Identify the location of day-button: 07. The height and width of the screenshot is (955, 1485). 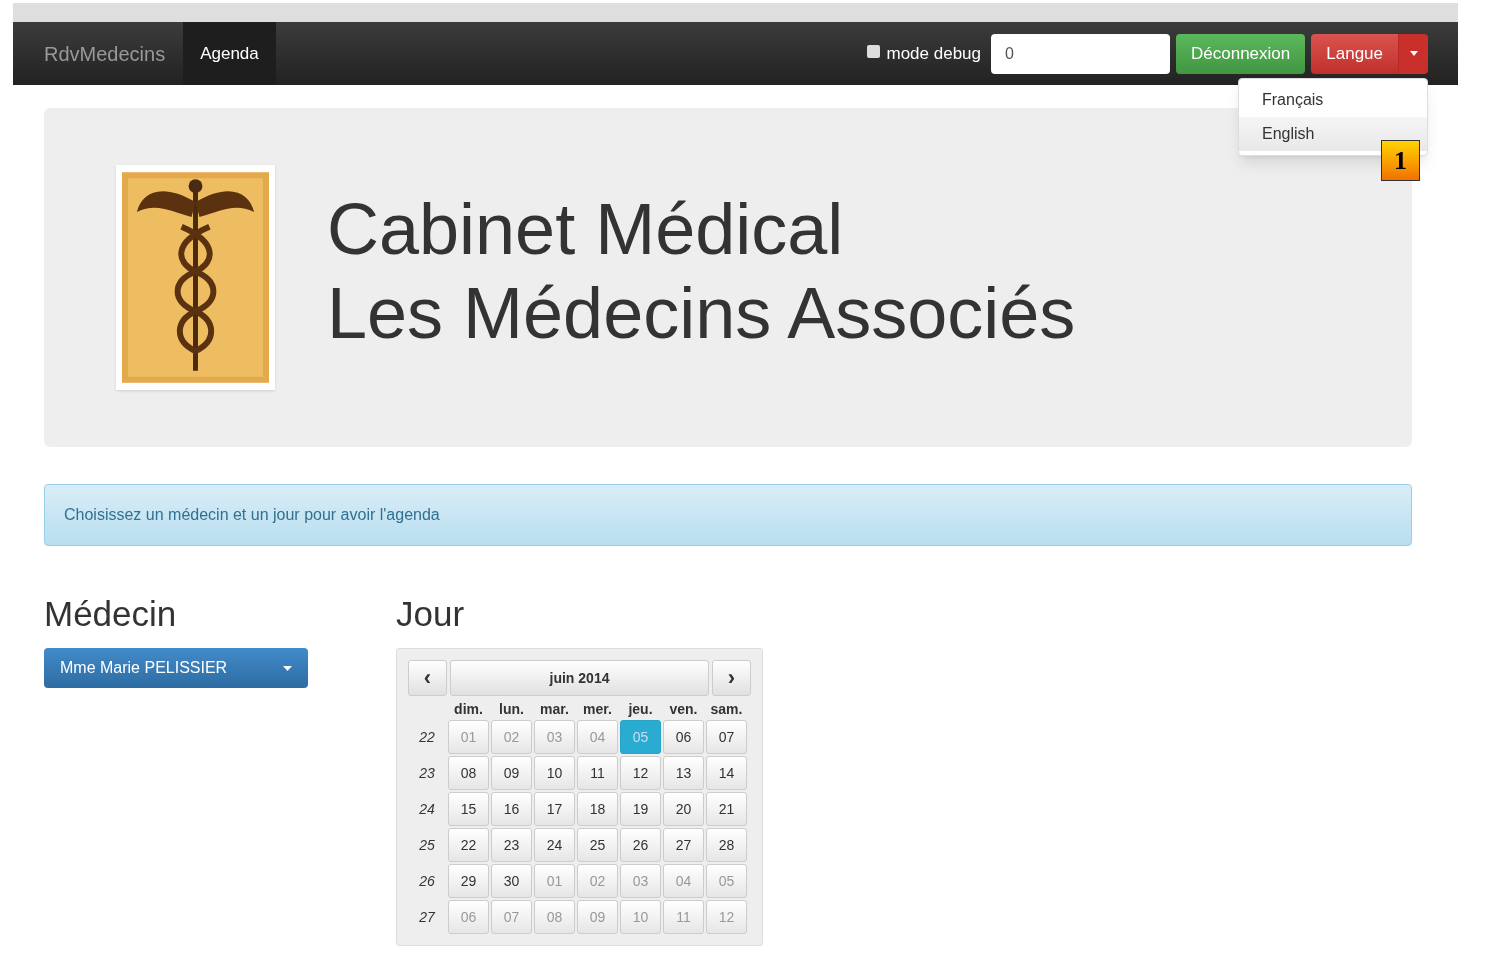
(726, 737).